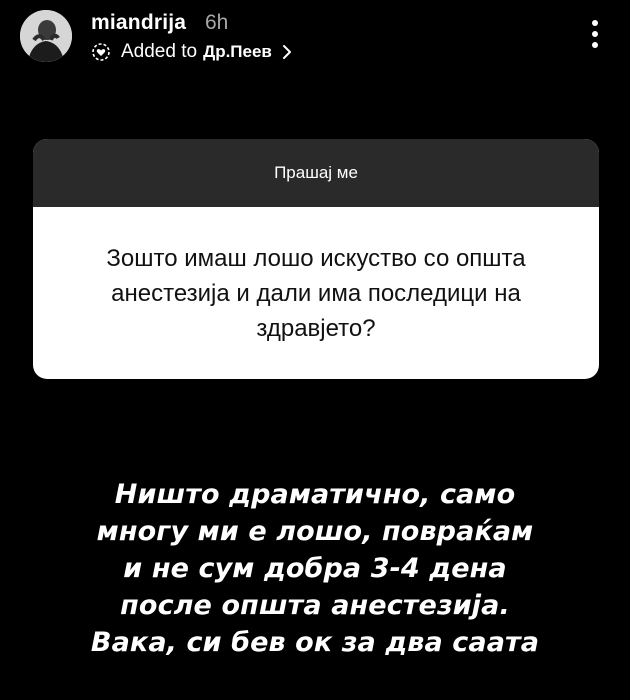 The height and width of the screenshot is (700, 630). I want to click on chevron-right-icon, so click(287, 52).